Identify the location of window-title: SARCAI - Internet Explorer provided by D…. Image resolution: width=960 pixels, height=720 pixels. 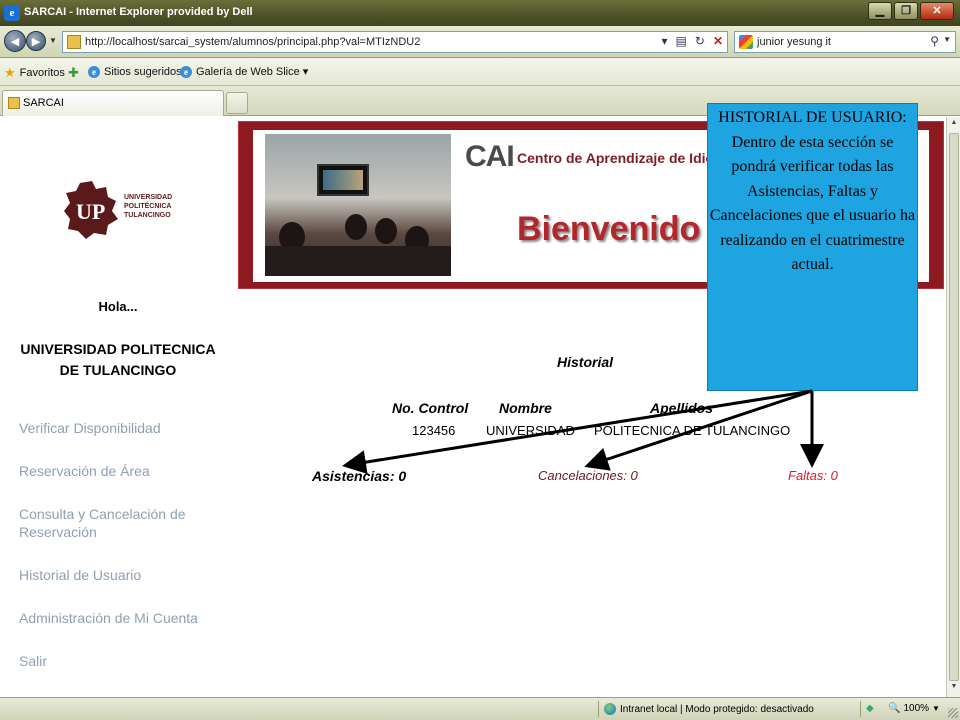
(138, 12).